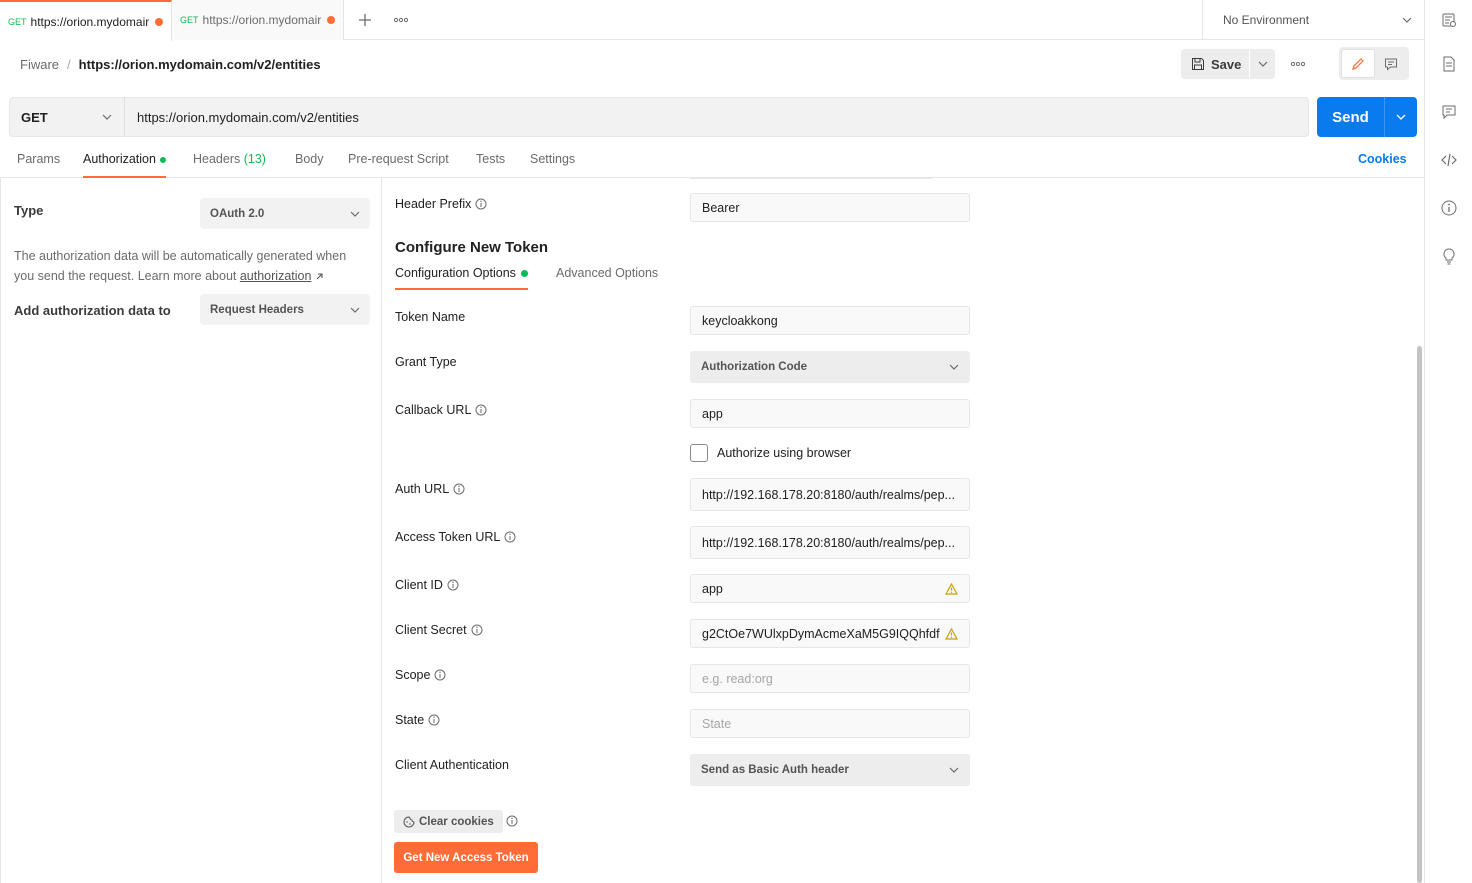 The image size is (1472, 883). What do you see at coordinates (811, 178) in the screenshot?
I see `scrolled-field-edge` at bounding box center [811, 178].